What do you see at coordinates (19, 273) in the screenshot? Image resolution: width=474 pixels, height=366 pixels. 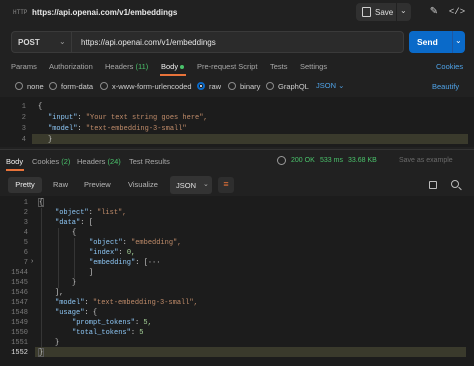 I see `line-number: 1544` at bounding box center [19, 273].